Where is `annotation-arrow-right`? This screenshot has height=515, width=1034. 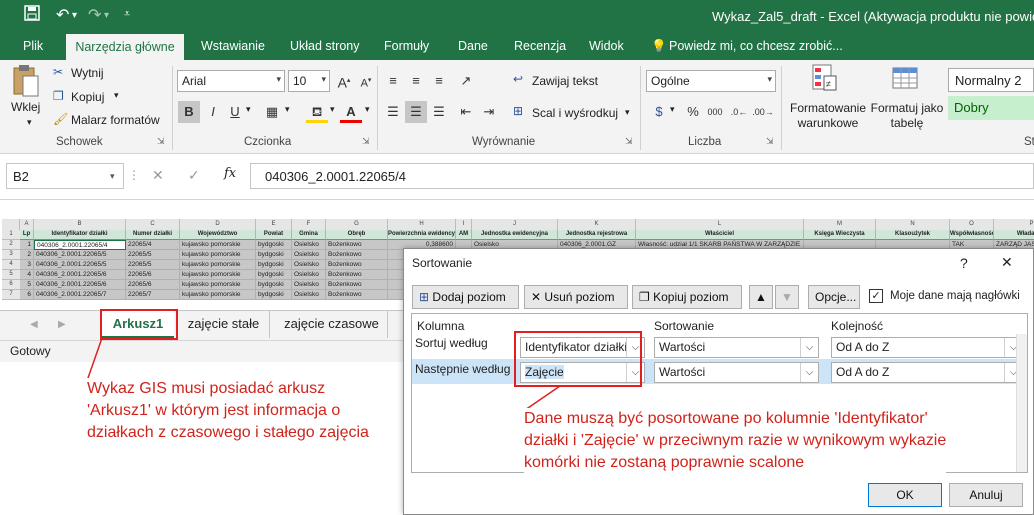 annotation-arrow-right is located at coordinates (542, 398).